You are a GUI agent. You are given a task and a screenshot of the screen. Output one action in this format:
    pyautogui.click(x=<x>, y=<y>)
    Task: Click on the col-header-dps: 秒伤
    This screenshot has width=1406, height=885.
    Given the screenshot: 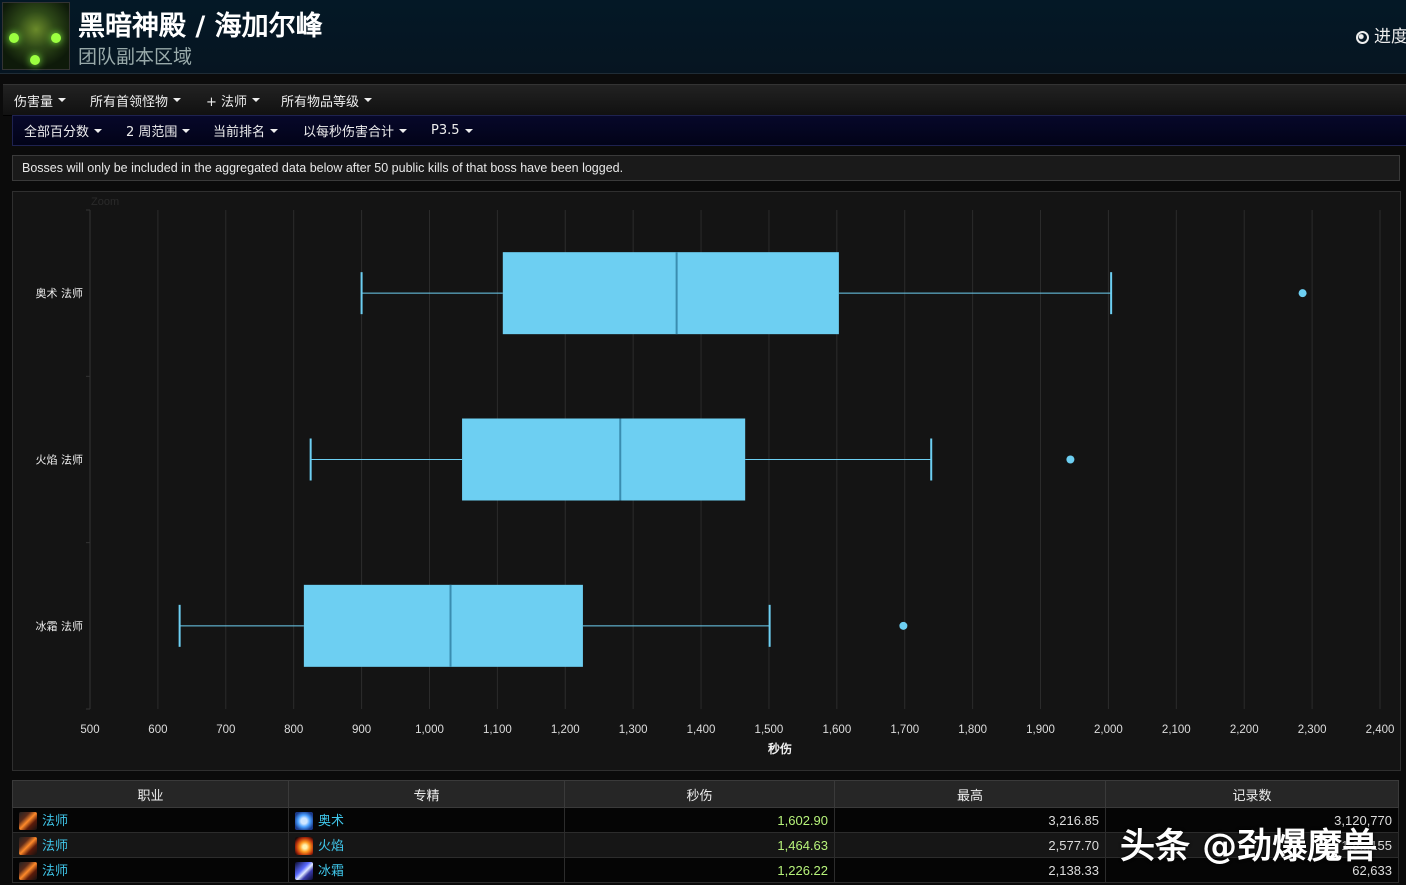 What is the action you would take?
    pyautogui.click(x=699, y=794)
    